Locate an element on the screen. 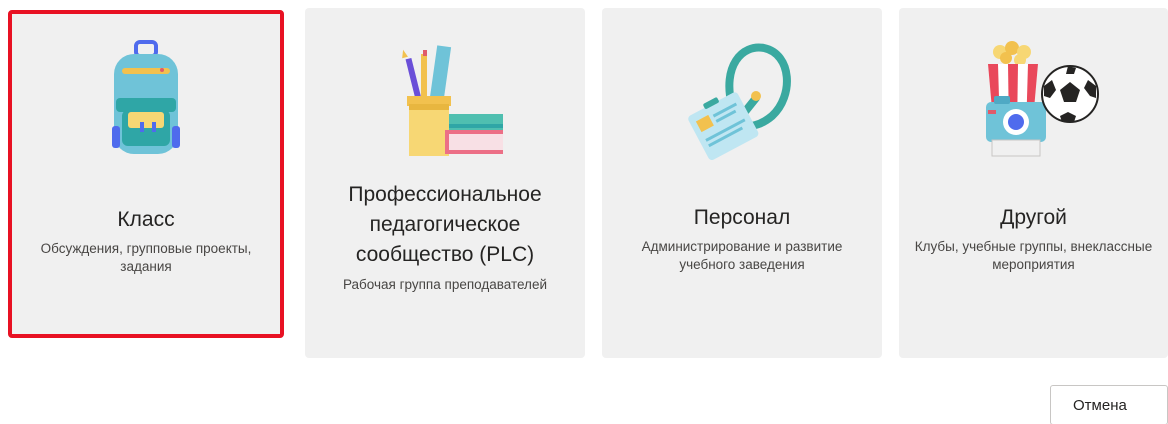  card-description: Рабочая группа преподавателей is located at coordinates (444, 284).